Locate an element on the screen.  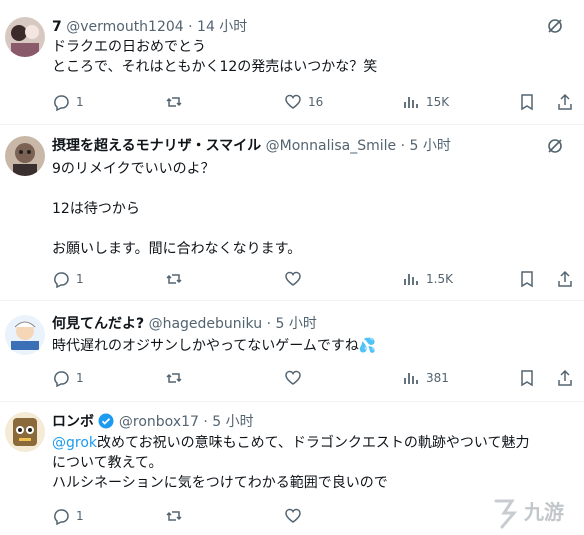
author-name: 7 is located at coordinates (57, 27).